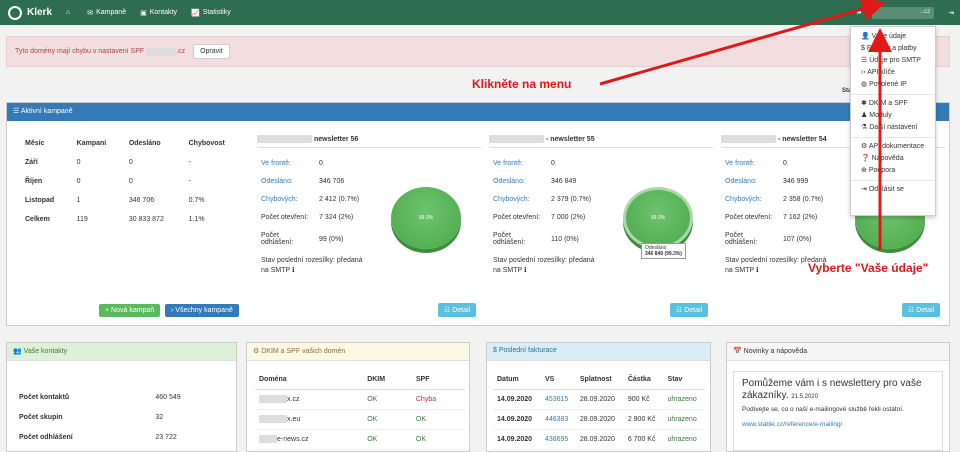 The image size is (960, 452). Describe the element at coordinates (859, 13) in the screenshot. I see `flag-icon: ⚑` at that location.